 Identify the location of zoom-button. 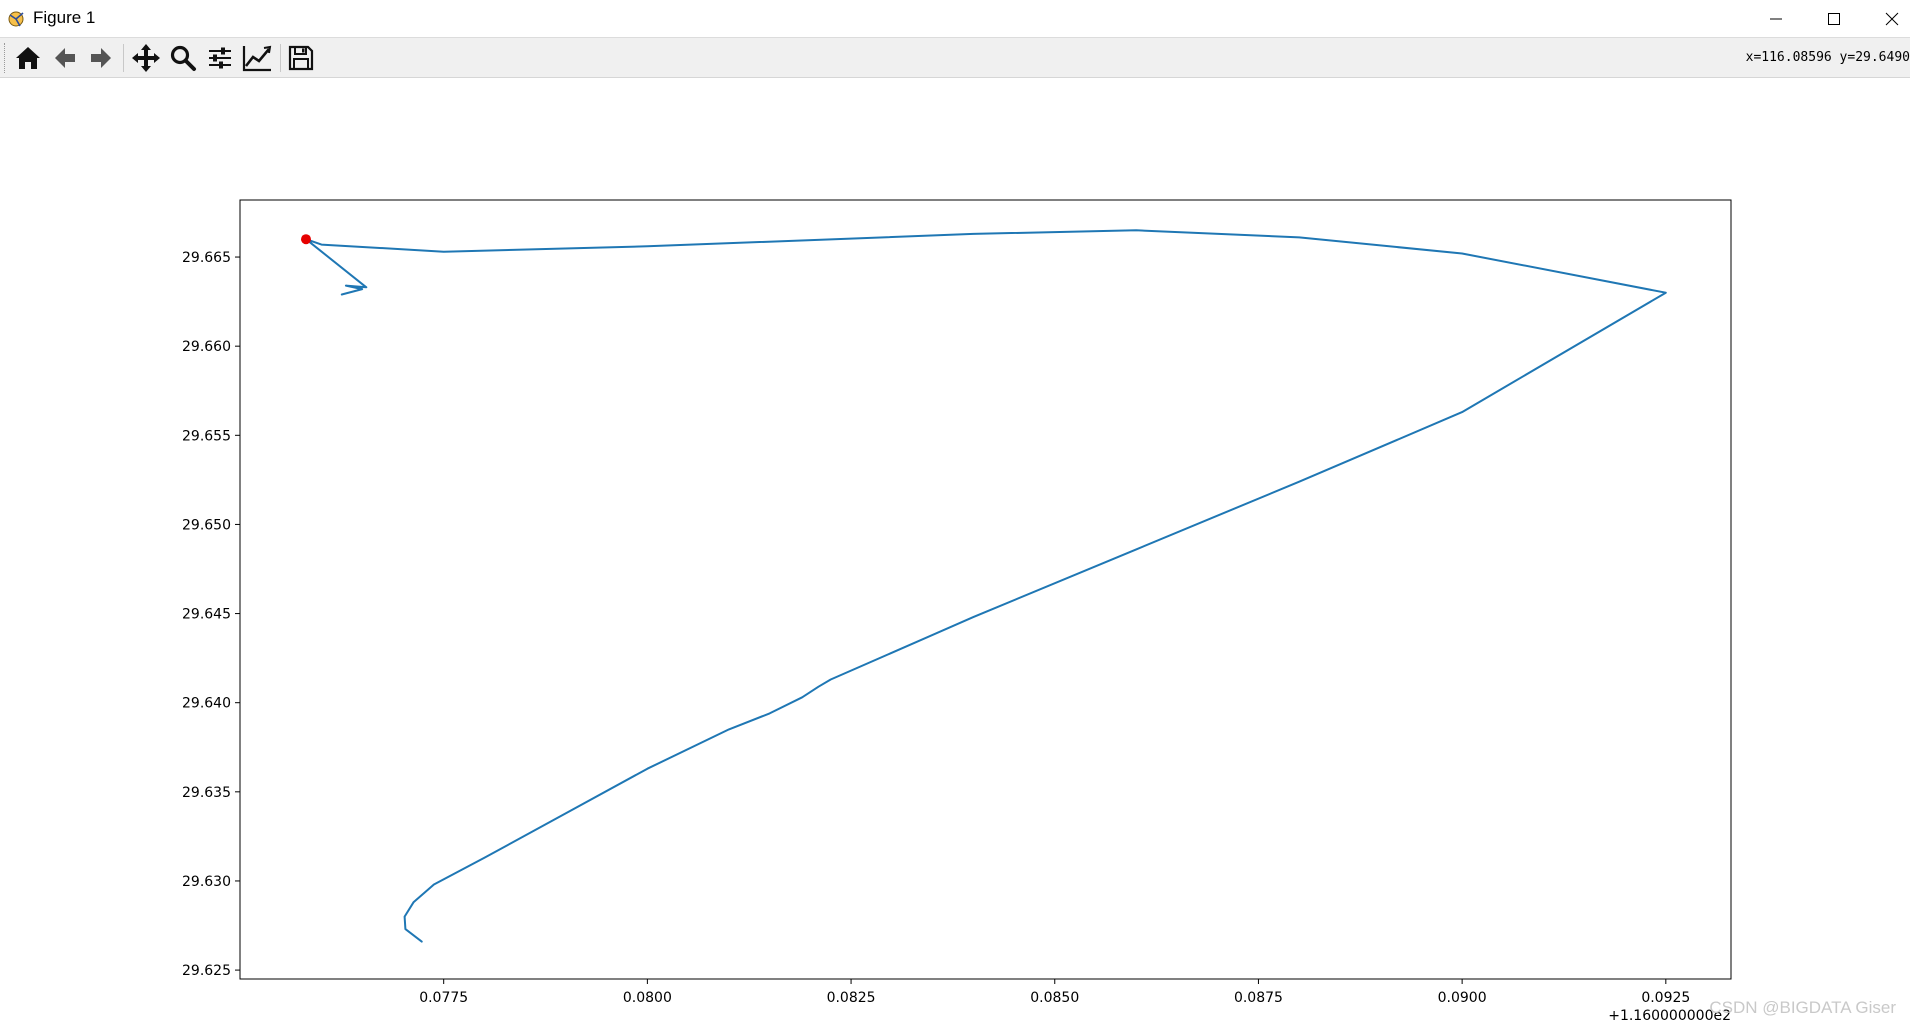
(183, 58).